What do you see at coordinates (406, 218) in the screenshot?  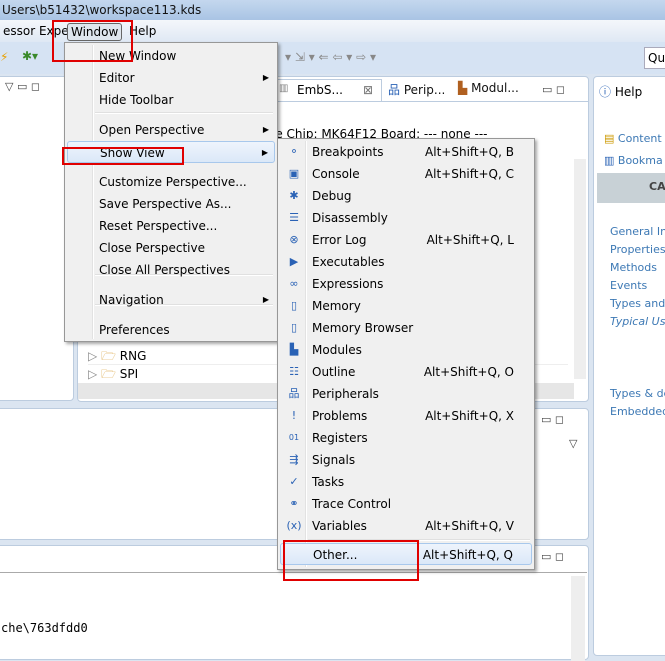 I see `menu-item-disassembly: ☰ Disassembly` at bounding box center [406, 218].